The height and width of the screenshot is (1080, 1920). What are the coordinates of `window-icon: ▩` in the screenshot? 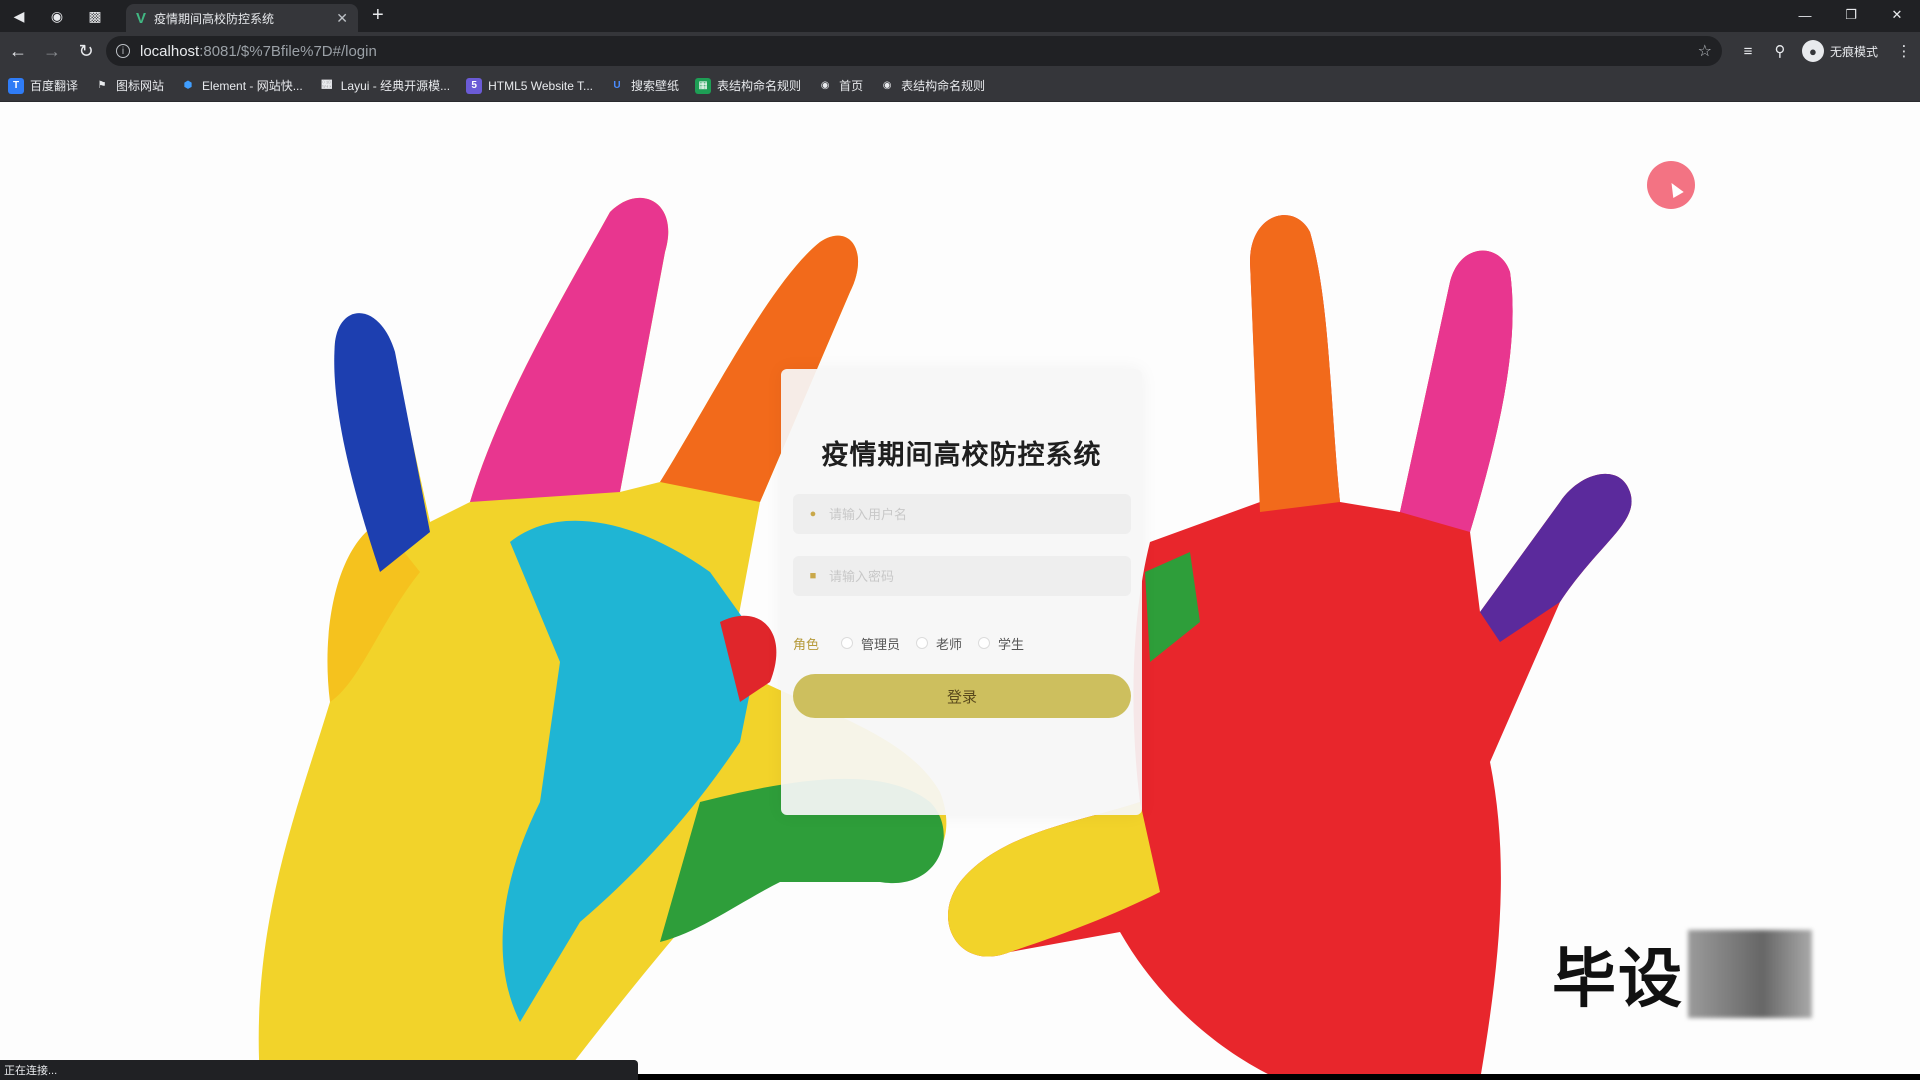 It's located at (95, 16).